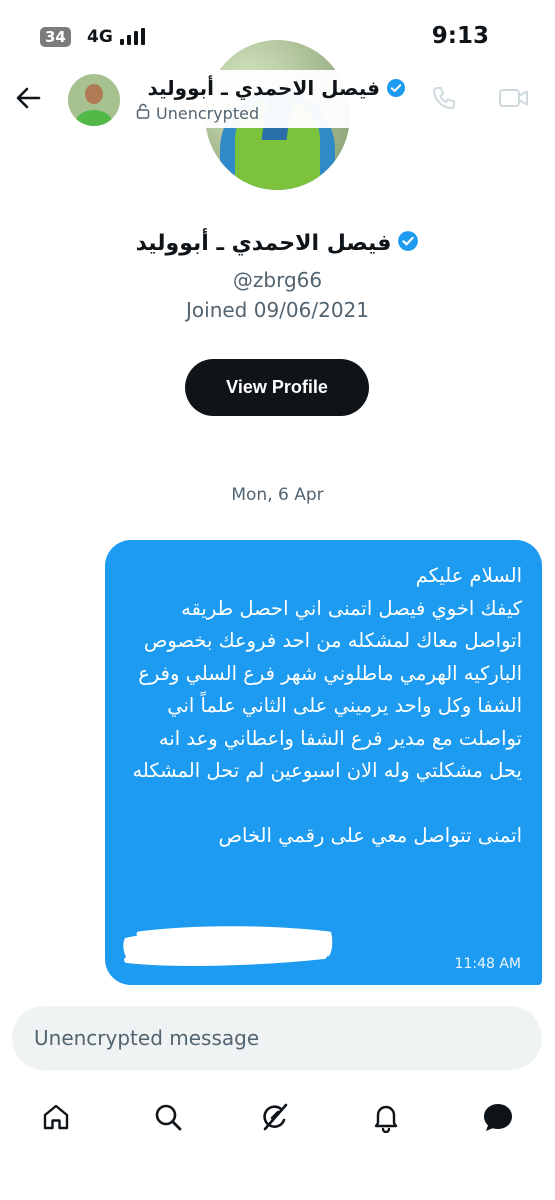  What do you see at coordinates (498, 1117) in the screenshot?
I see `messages-icon` at bounding box center [498, 1117].